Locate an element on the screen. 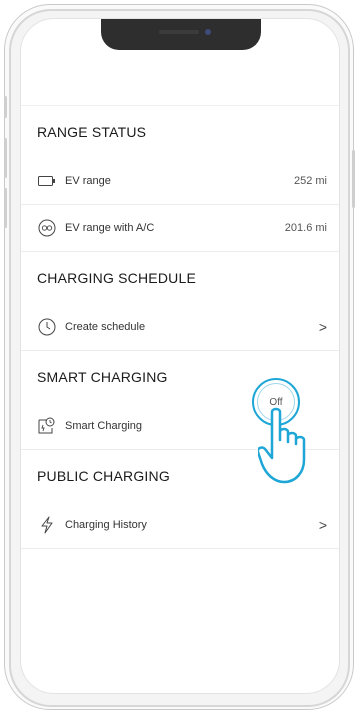 This screenshot has width=359, height=716. side-button-upper is located at coordinates (5, 107).